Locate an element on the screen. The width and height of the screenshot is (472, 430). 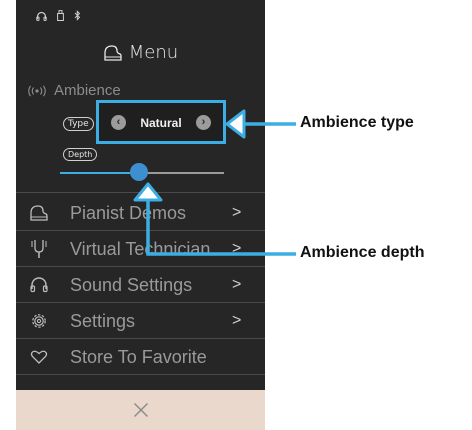
slider-fill is located at coordinates (99, 173).